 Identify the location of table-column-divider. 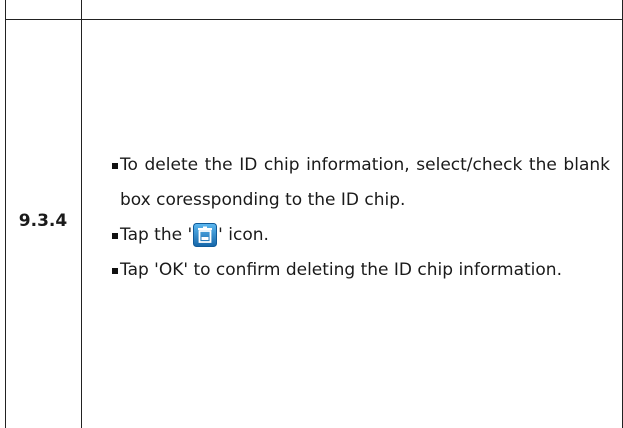
(81, 214).